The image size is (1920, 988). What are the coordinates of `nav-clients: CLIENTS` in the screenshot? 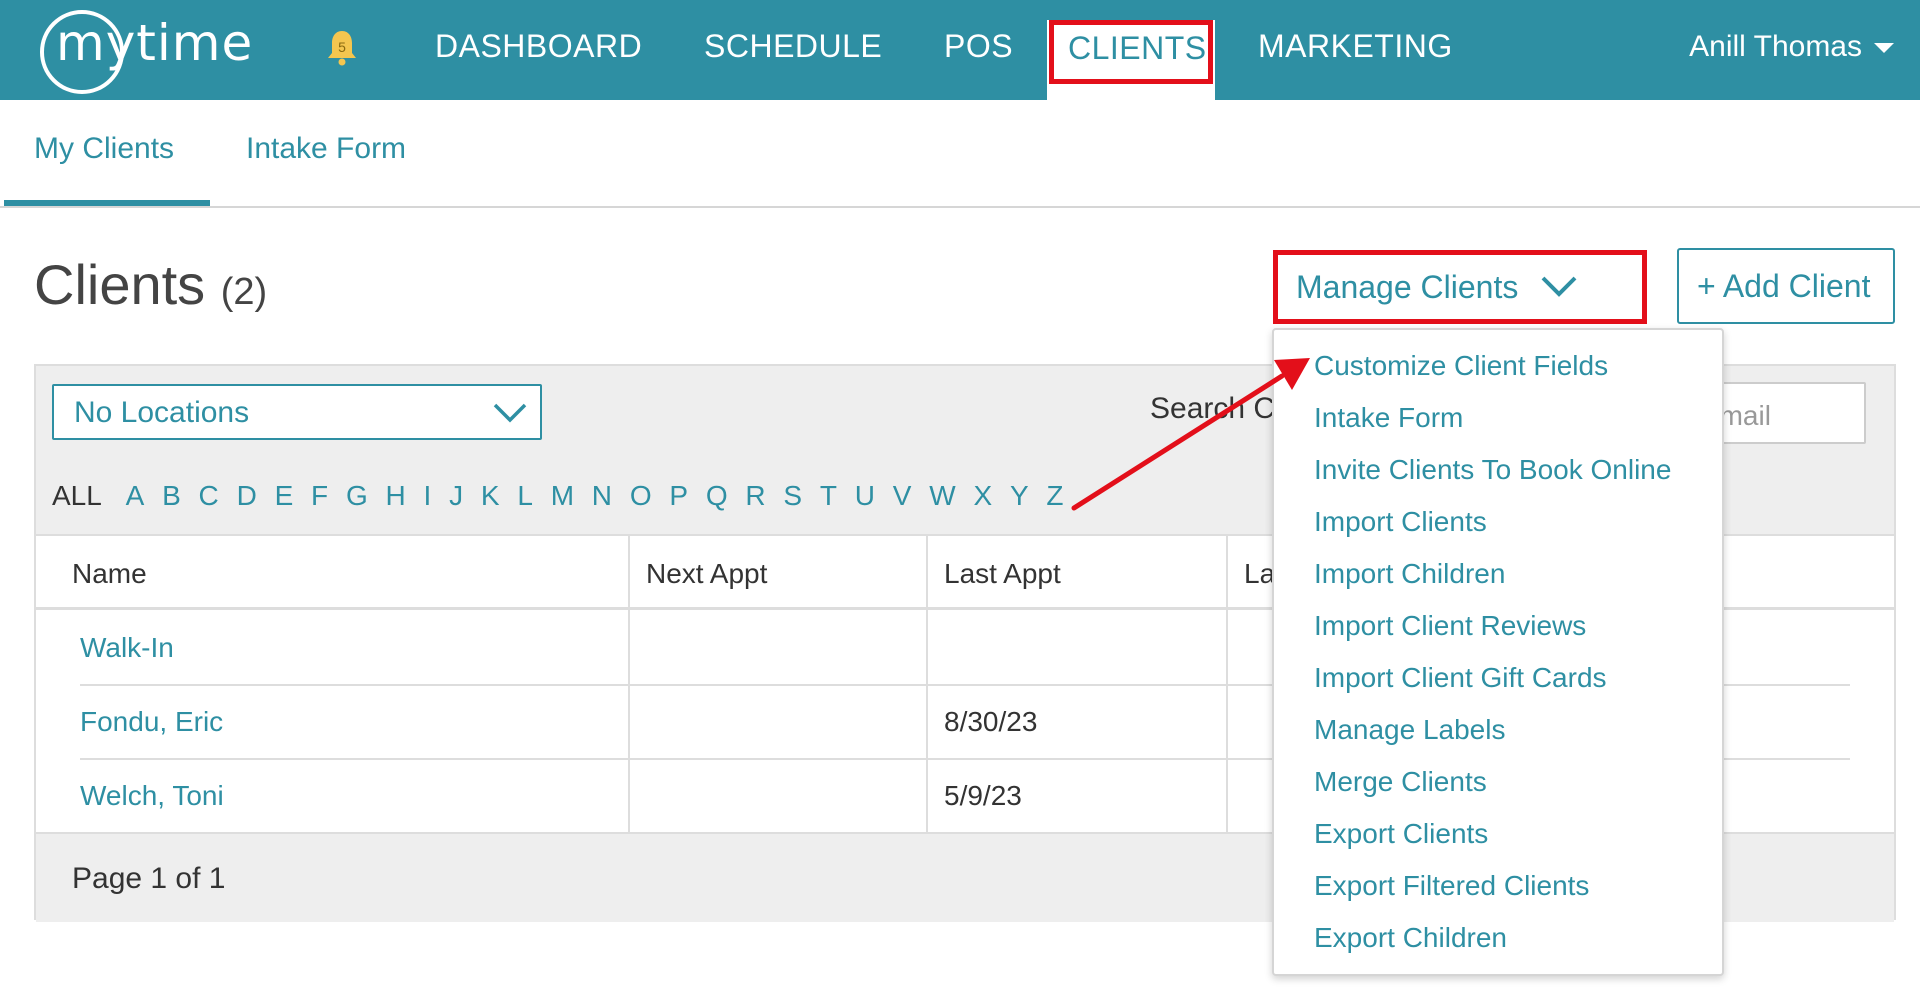 It's located at (1137, 48).